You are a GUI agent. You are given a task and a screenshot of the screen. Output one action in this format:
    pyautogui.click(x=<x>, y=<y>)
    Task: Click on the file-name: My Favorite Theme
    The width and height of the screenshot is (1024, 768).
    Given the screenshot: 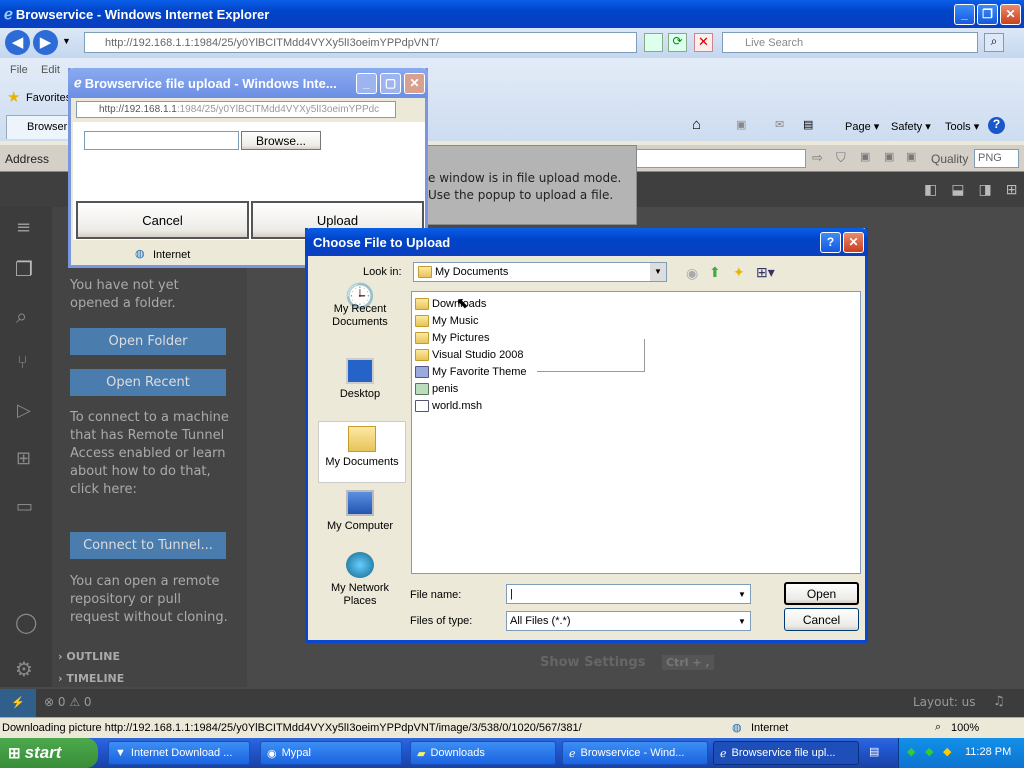 What is the action you would take?
    pyautogui.click(x=479, y=371)
    